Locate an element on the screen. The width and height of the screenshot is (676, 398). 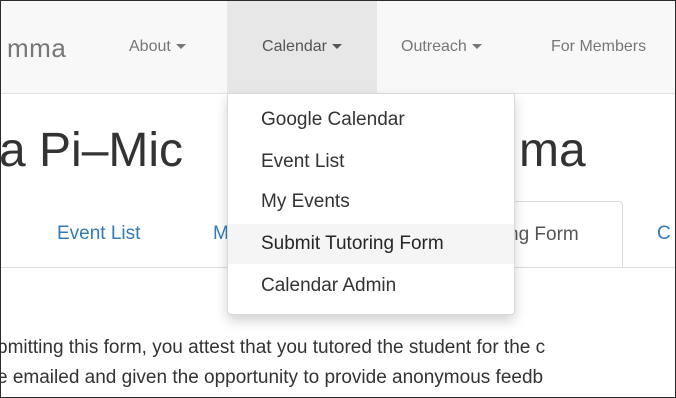
nav-outreach-label: Outreach is located at coordinates (434, 46).